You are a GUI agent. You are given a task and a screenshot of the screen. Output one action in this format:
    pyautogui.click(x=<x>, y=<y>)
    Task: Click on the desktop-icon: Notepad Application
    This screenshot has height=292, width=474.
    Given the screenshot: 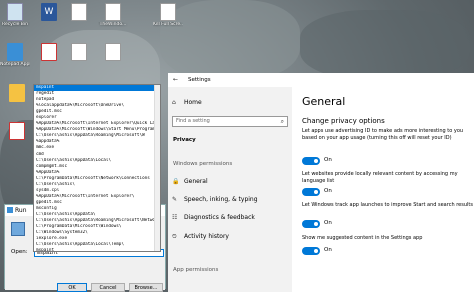 What is the action you would take?
    pyautogui.click(x=15, y=55)
    